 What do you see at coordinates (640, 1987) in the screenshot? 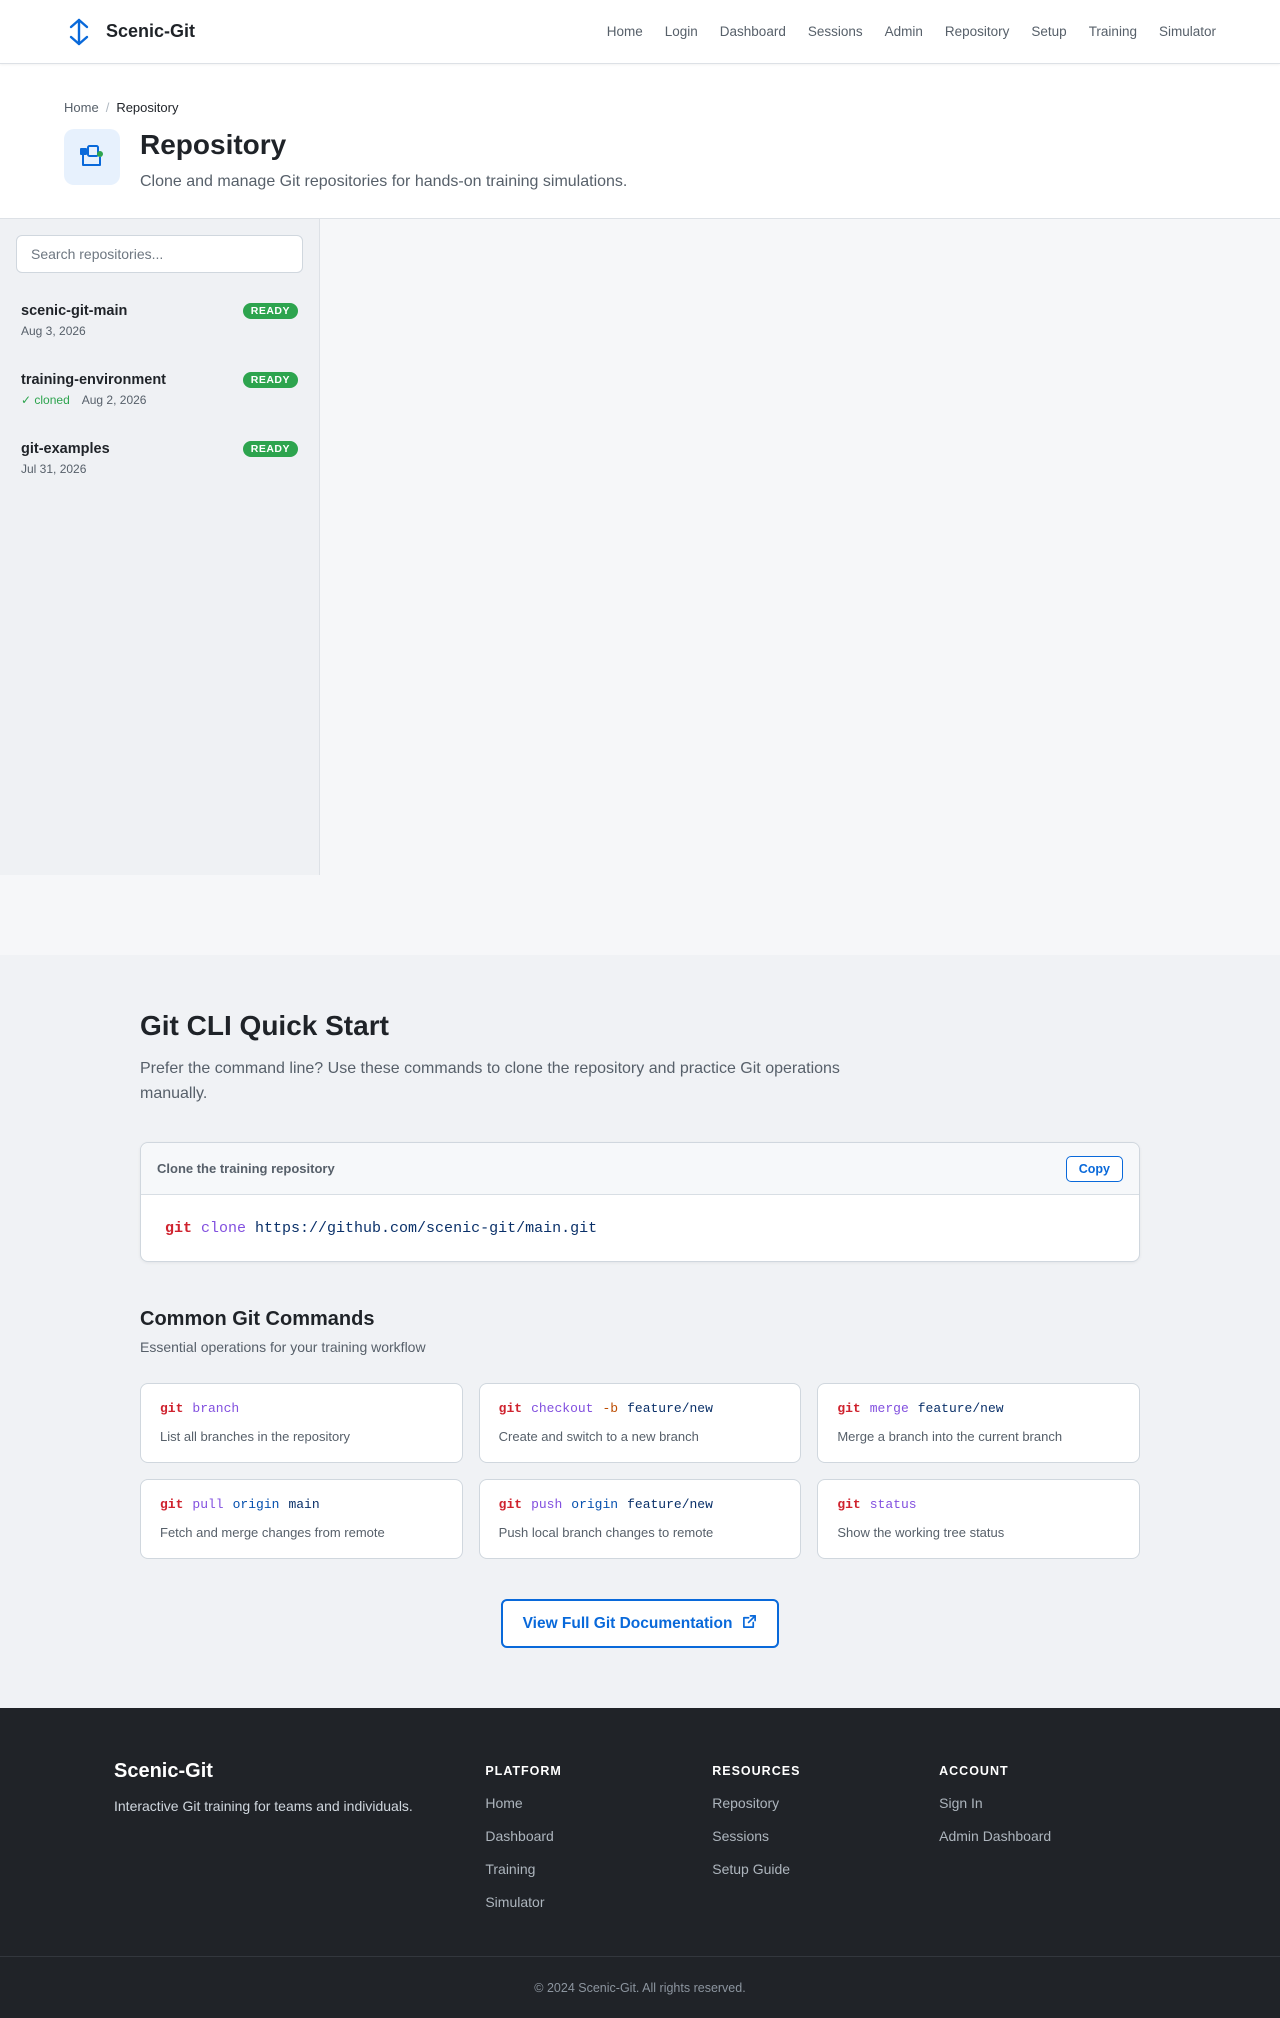
I see `footer-copyright: © 2024 Scenic-Git. All rights reserved.` at bounding box center [640, 1987].